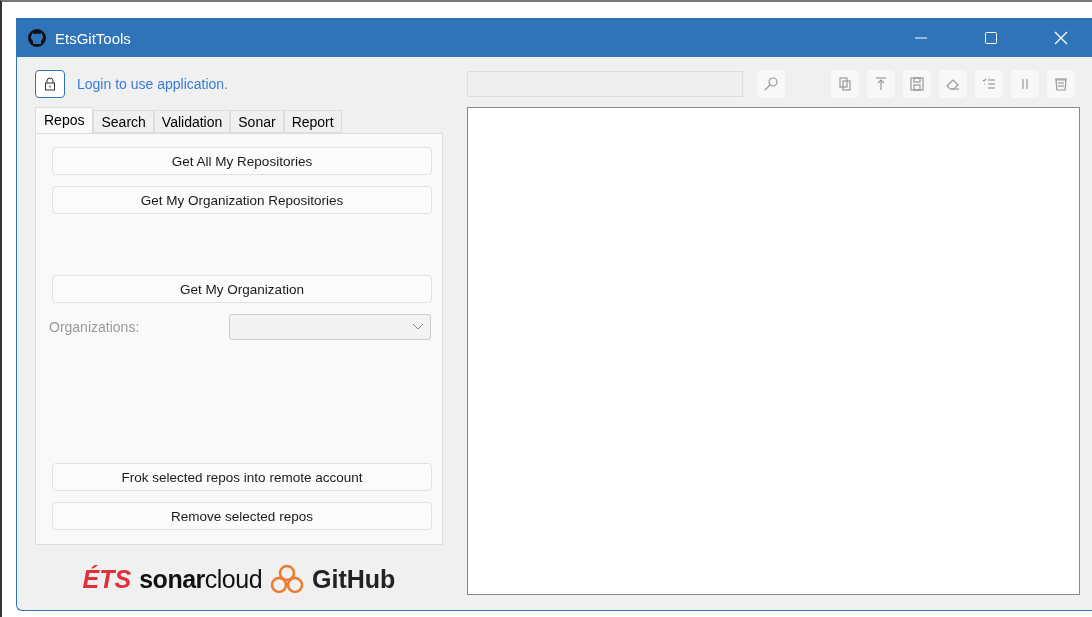 The image size is (1092, 617). Describe the element at coordinates (242, 516) in the screenshot. I see `action-button: Remove selected repos` at that location.